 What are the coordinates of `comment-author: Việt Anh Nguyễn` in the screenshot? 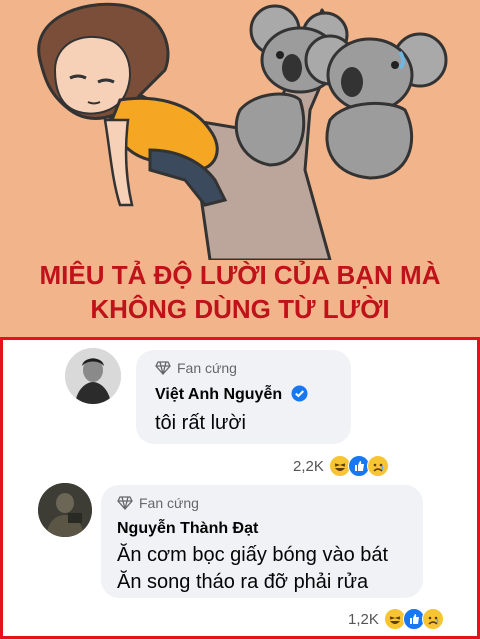 It's located at (231, 394).